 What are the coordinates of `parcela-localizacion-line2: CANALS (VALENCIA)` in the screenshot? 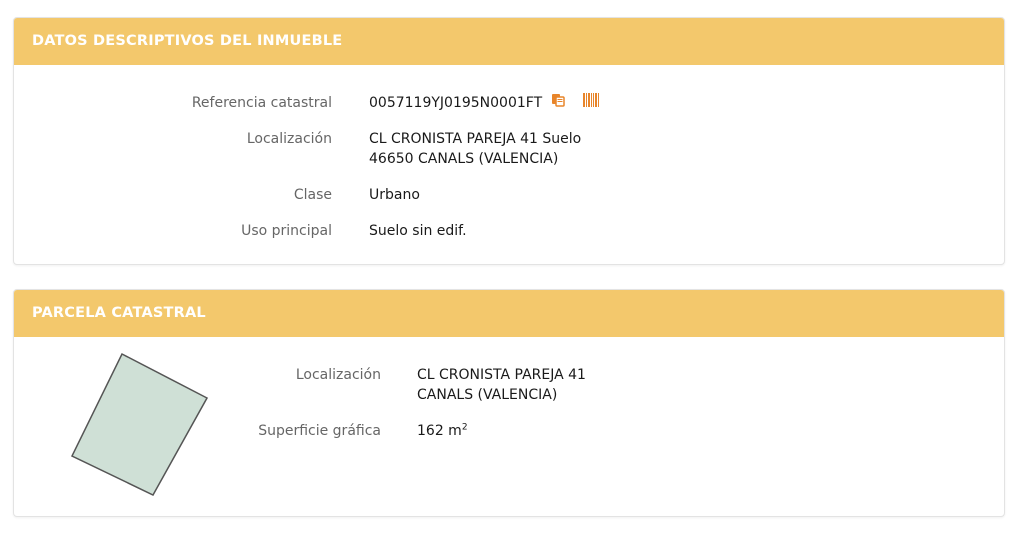 It's located at (487, 395).